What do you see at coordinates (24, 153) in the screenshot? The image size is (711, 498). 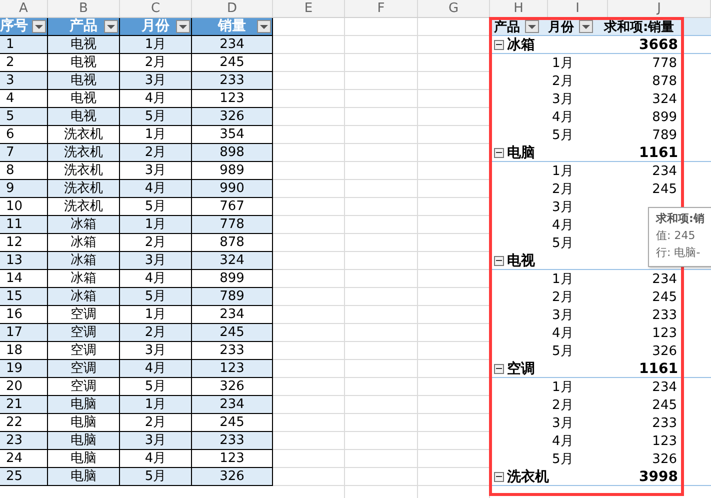 I see `table-cell: 7` at bounding box center [24, 153].